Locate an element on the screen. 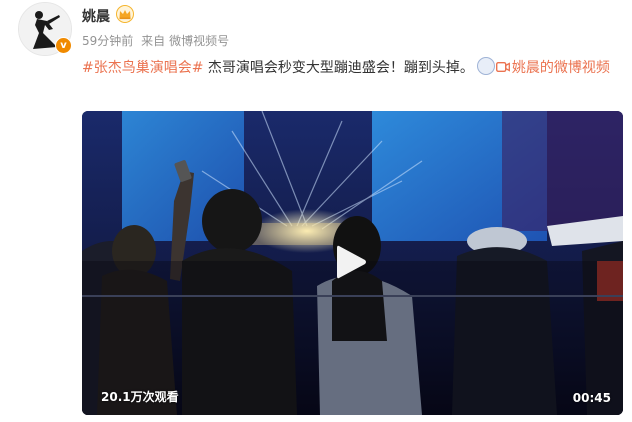 The image size is (632, 422). play-icon is located at coordinates (351, 262).